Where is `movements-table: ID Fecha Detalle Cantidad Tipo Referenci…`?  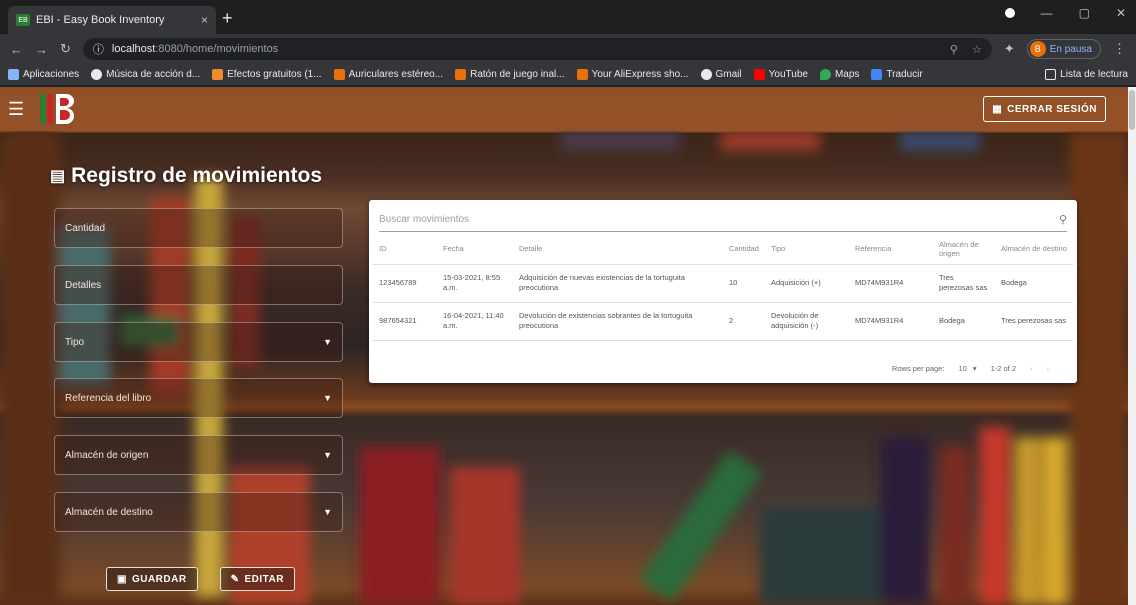
movements-table: ID Fecha Detalle Cantidad Tipo Referenci… is located at coordinates (723, 287).